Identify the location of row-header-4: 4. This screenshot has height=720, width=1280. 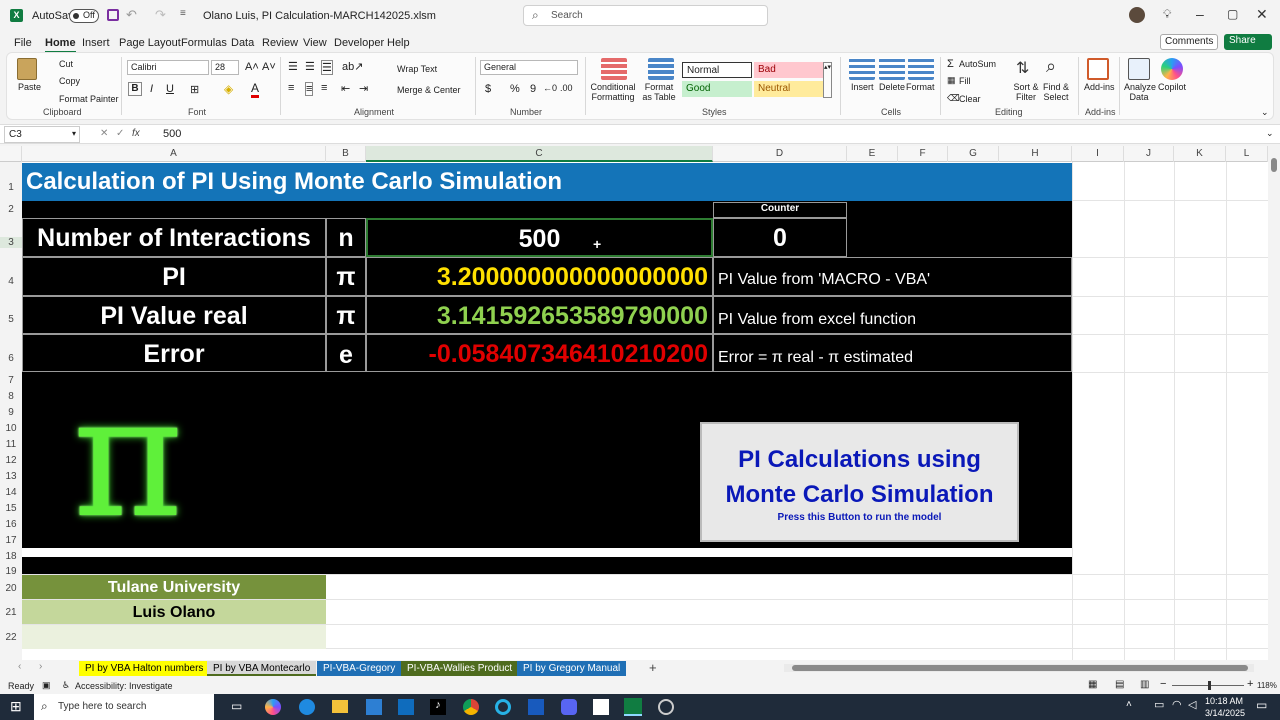
(11, 281).